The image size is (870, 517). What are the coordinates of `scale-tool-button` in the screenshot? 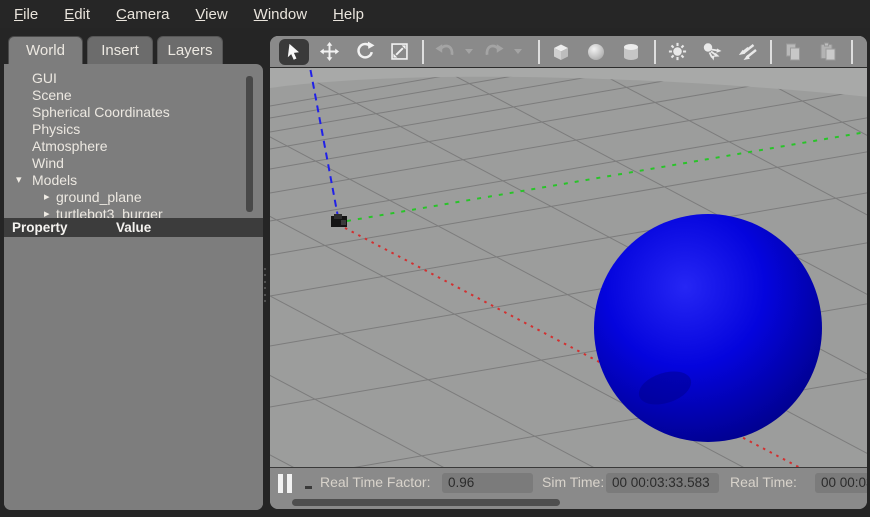 It's located at (399, 52).